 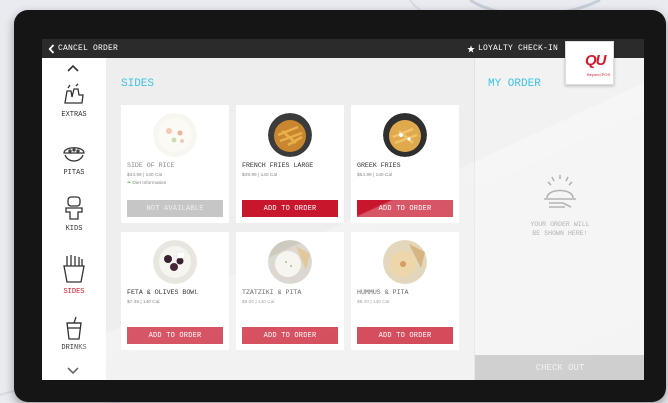 What do you see at coordinates (290, 262) in the screenshot?
I see `tzatziki-pita-image` at bounding box center [290, 262].